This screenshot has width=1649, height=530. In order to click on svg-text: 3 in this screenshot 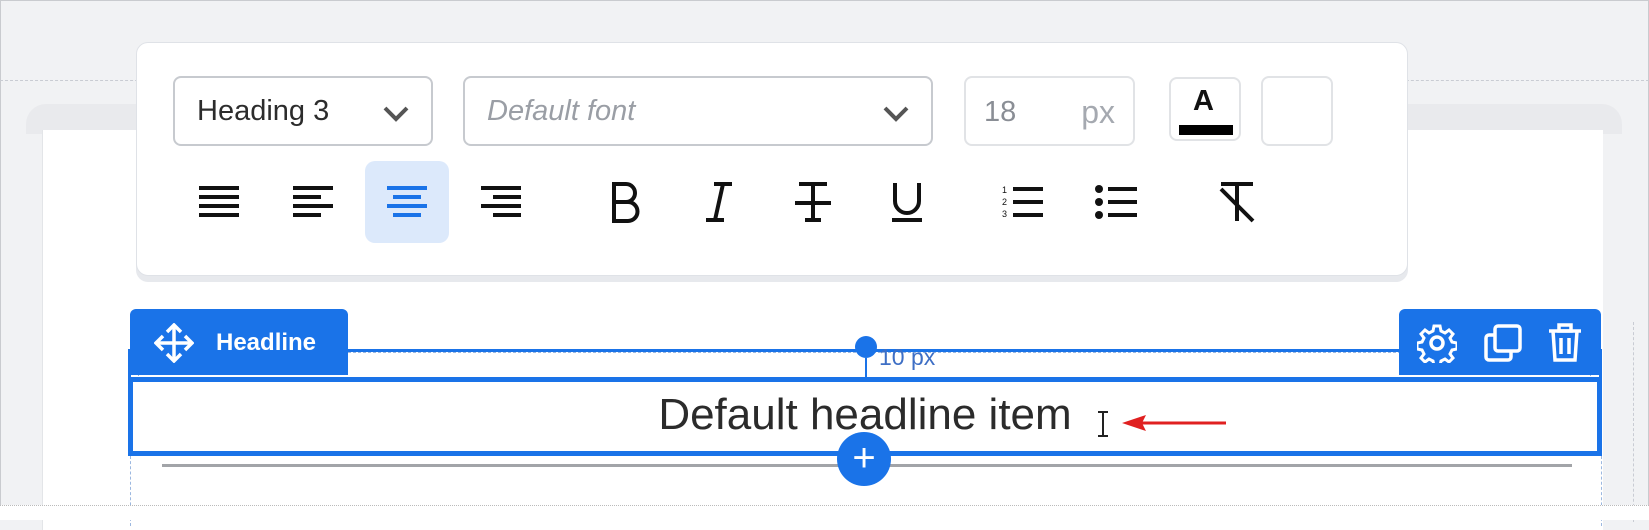, I will do `click(1004, 214)`.